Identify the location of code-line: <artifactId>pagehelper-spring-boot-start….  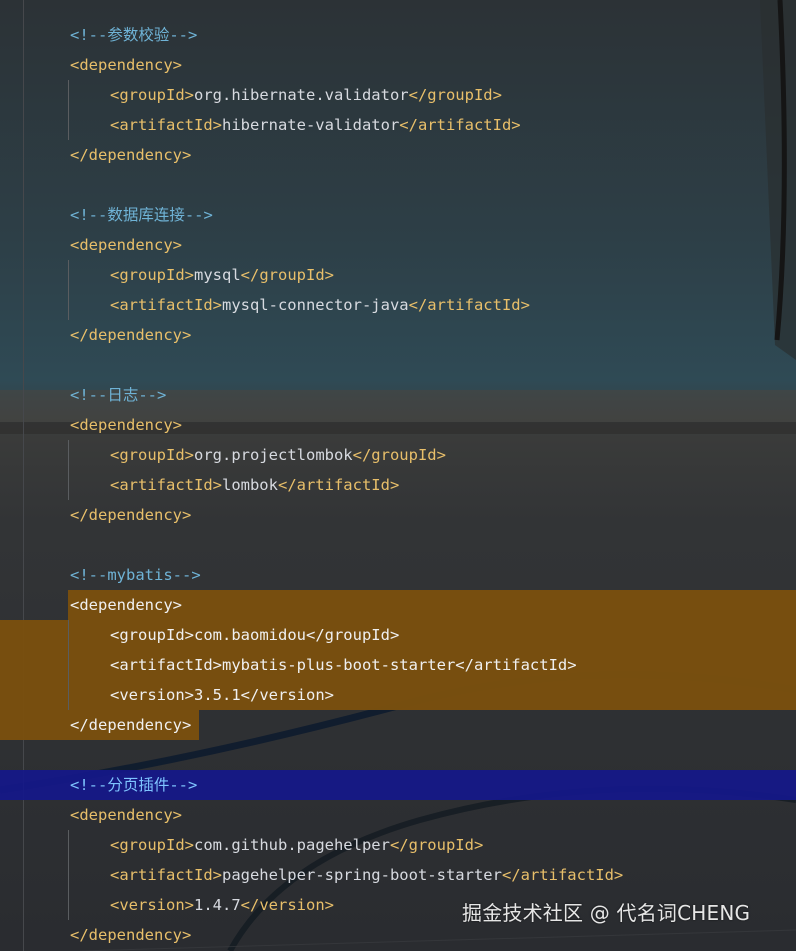
(398, 875).